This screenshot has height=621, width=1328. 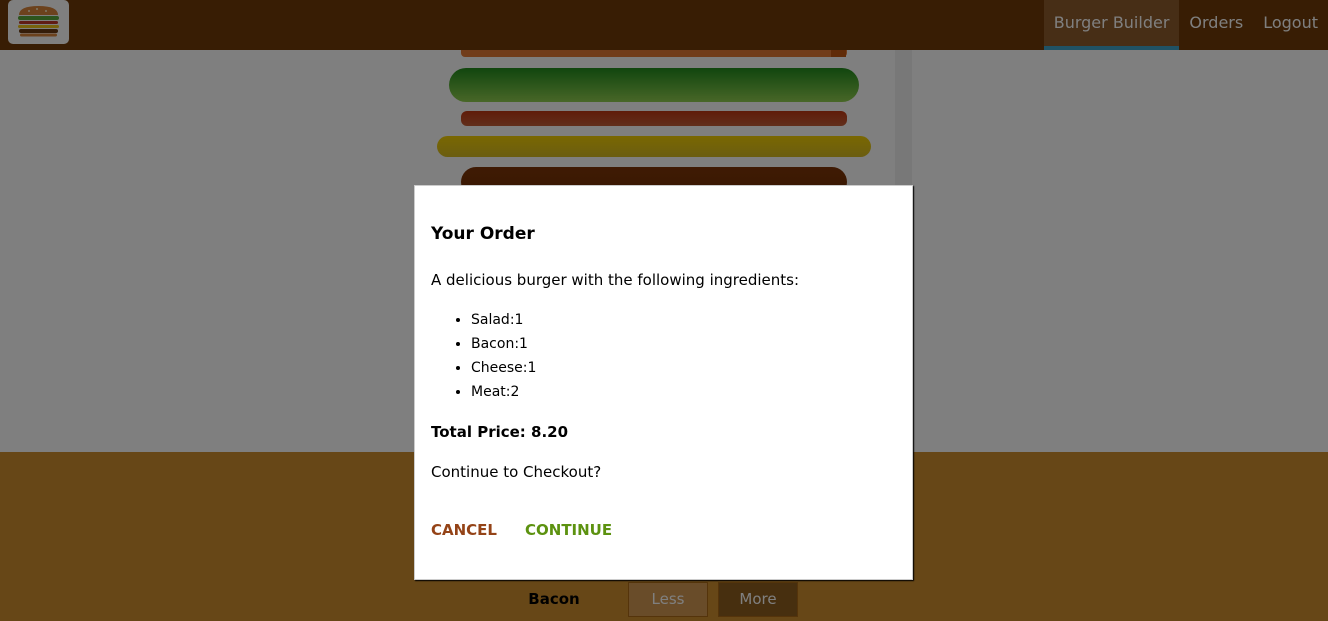 I want to click on list-item: Cheese:1, so click(x=503, y=368).